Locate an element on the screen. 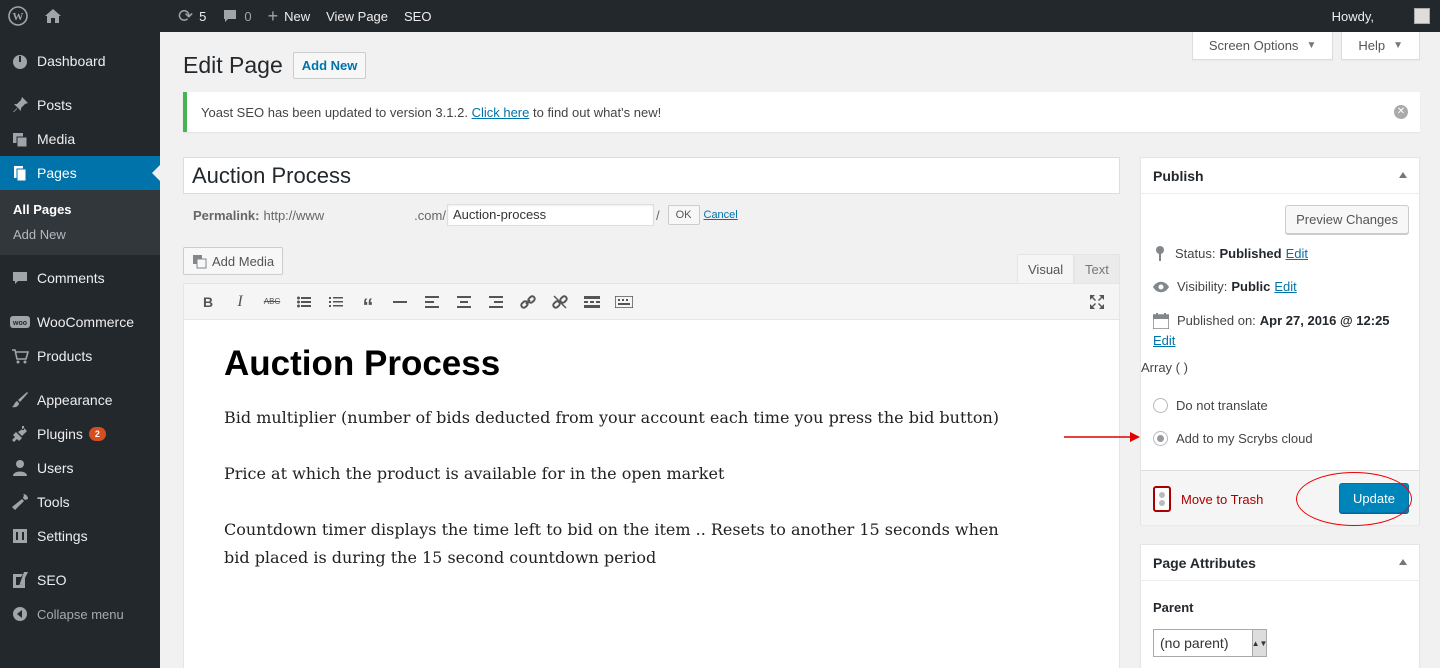  new-content-link: + New is located at coordinates (289, 16).